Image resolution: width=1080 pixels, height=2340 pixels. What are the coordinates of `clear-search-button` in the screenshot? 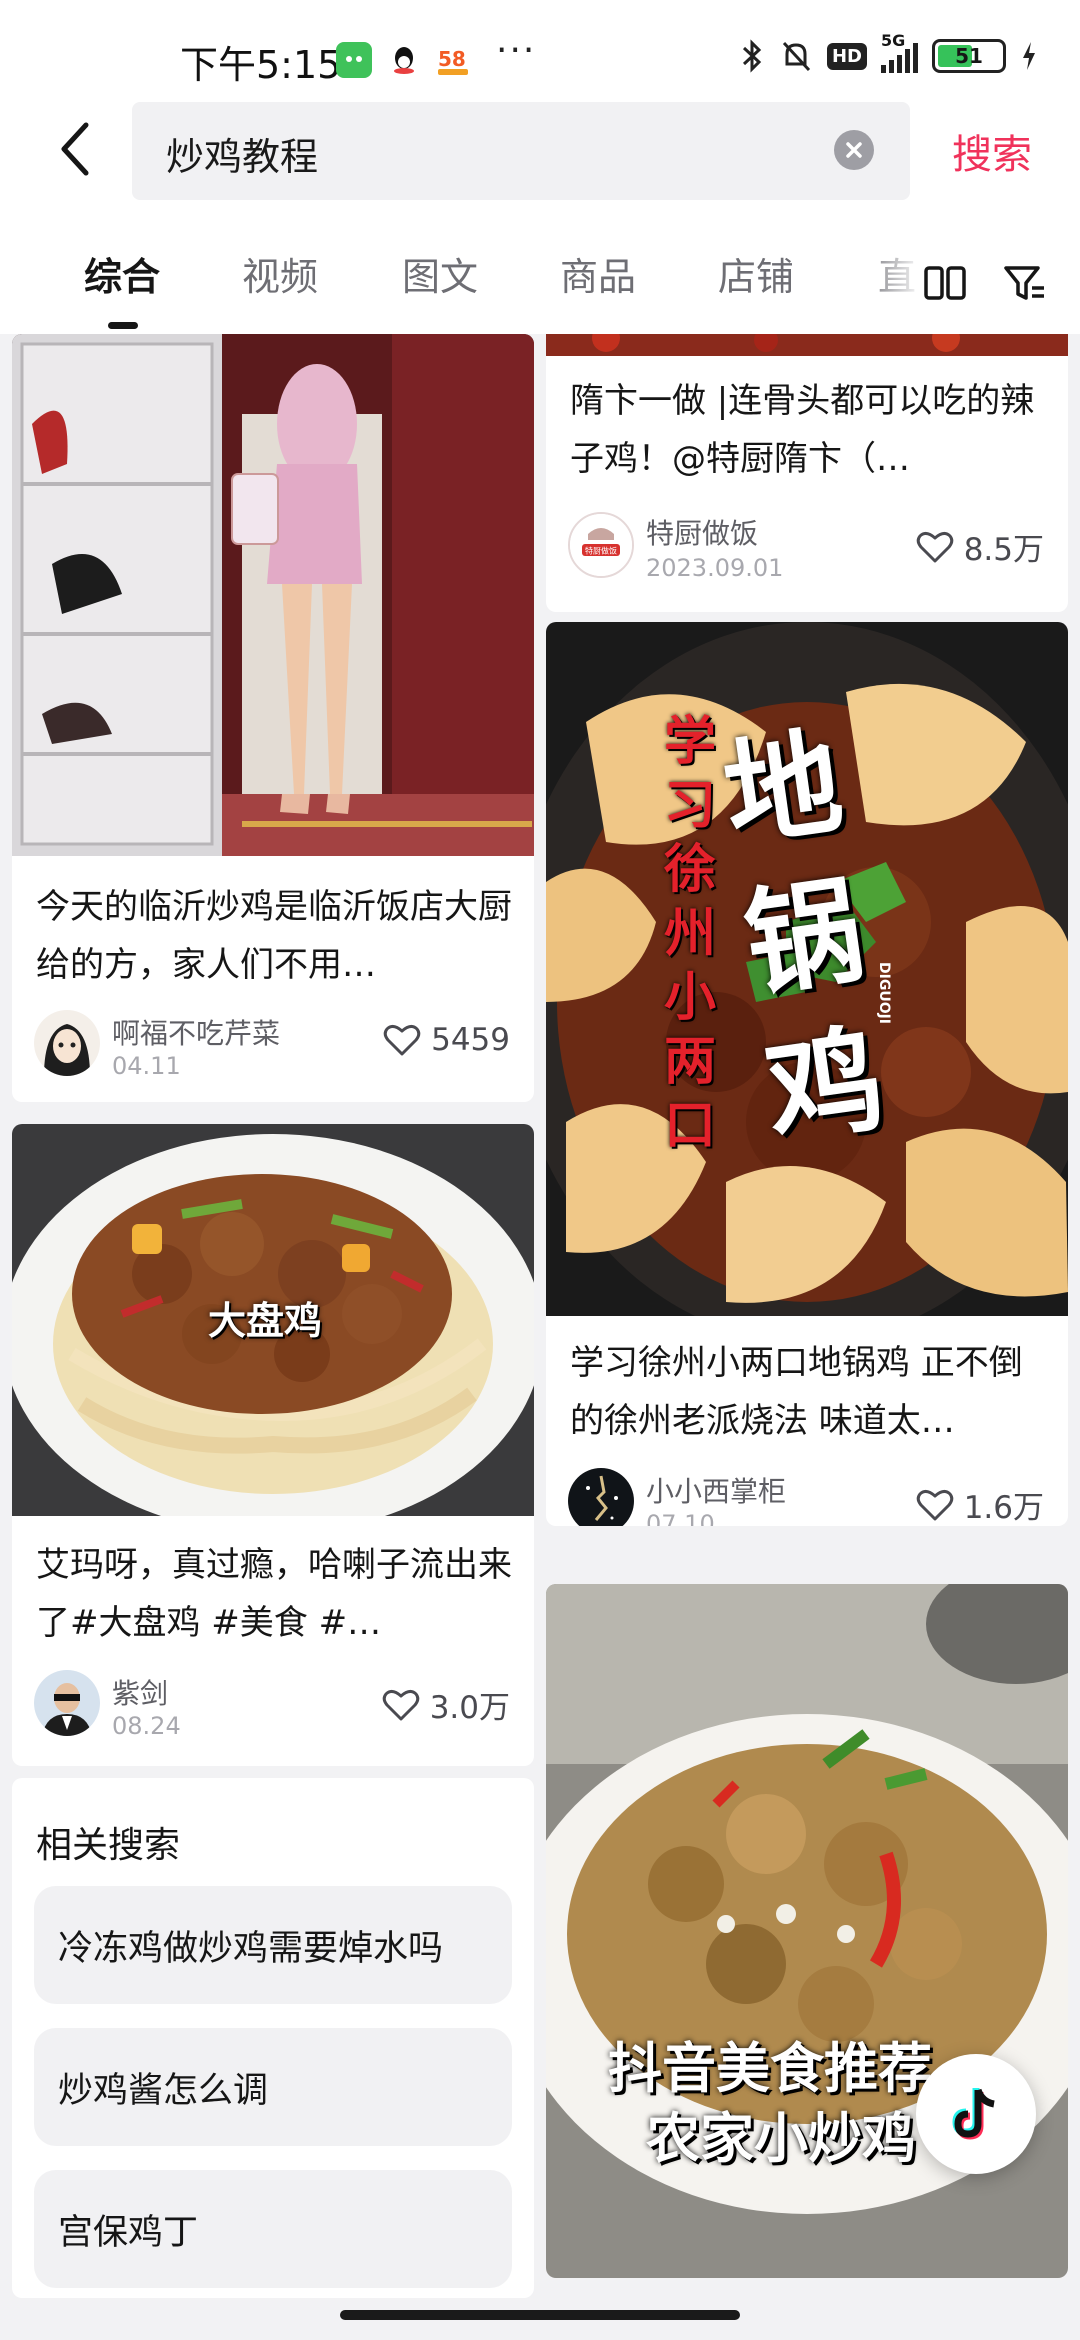 It's located at (854, 150).